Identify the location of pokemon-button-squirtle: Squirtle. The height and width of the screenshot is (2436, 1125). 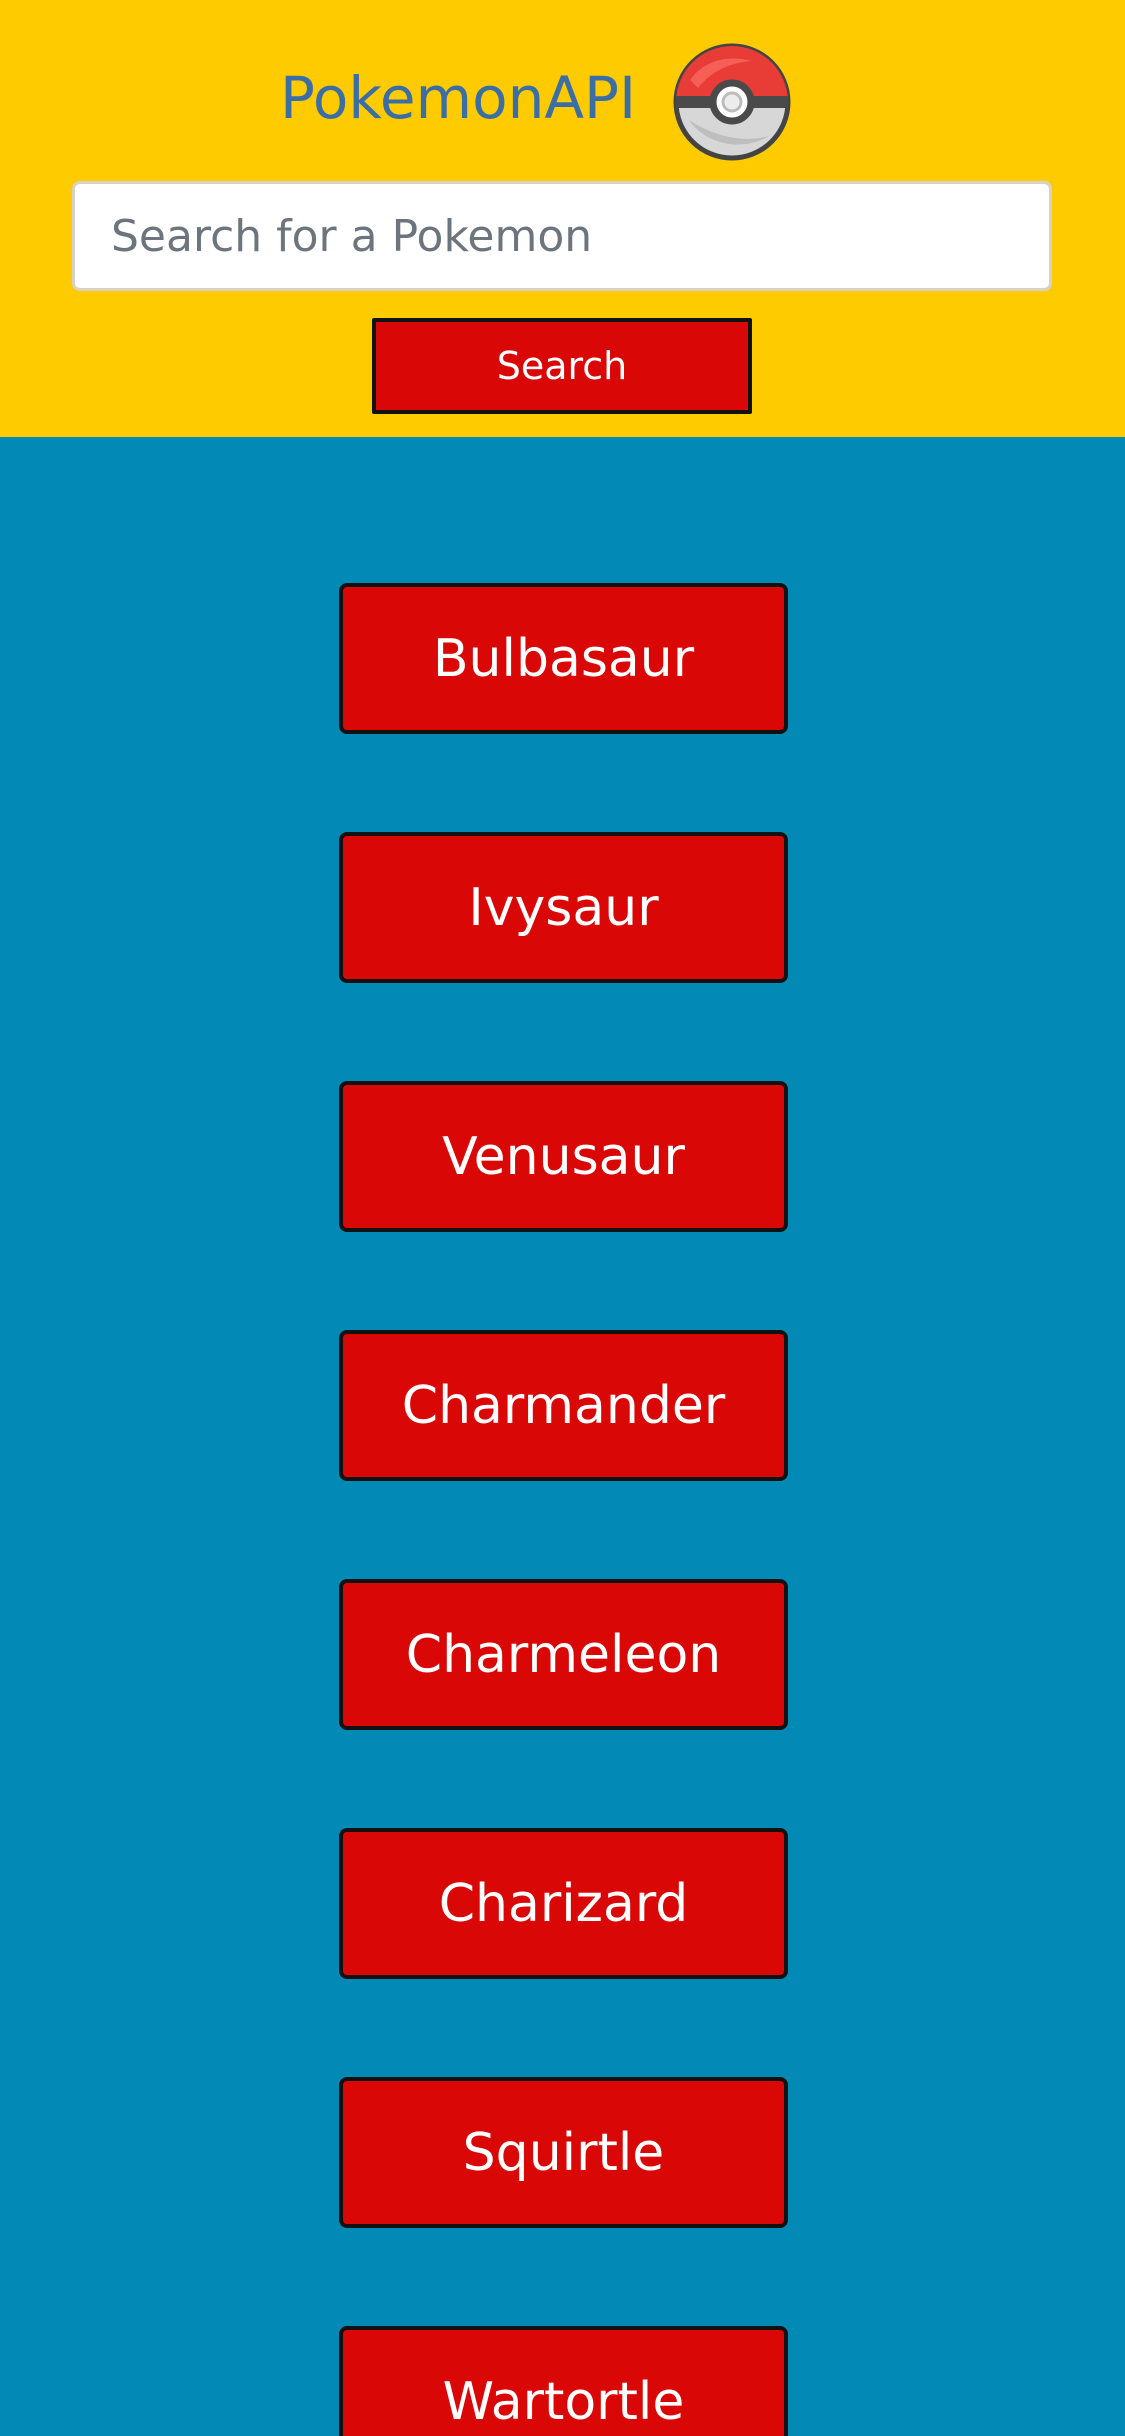
(563, 2152).